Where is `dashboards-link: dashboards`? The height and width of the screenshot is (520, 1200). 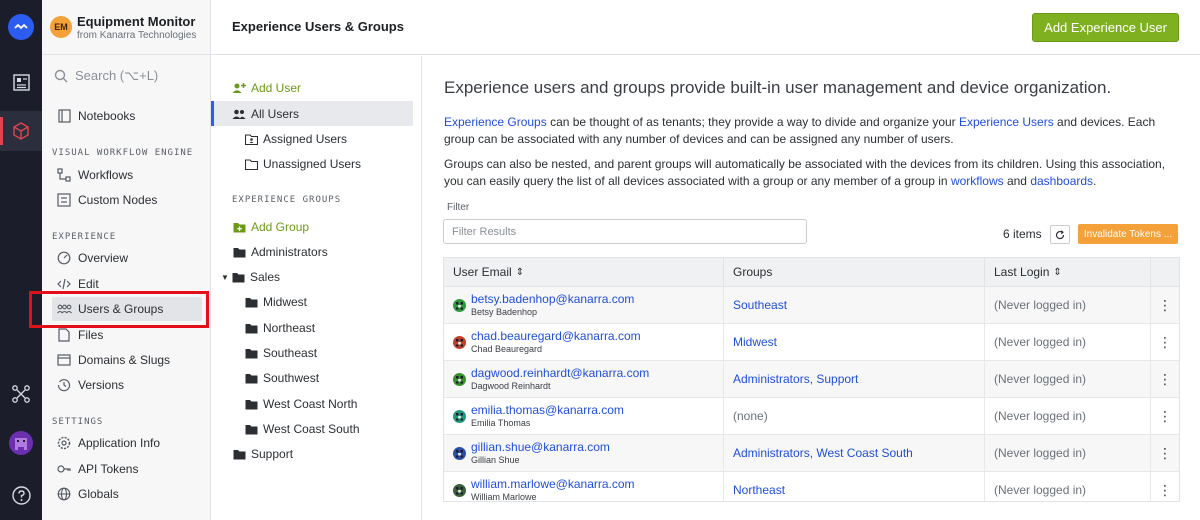
dashboards-link: dashboards is located at coordinates (1061, 181).